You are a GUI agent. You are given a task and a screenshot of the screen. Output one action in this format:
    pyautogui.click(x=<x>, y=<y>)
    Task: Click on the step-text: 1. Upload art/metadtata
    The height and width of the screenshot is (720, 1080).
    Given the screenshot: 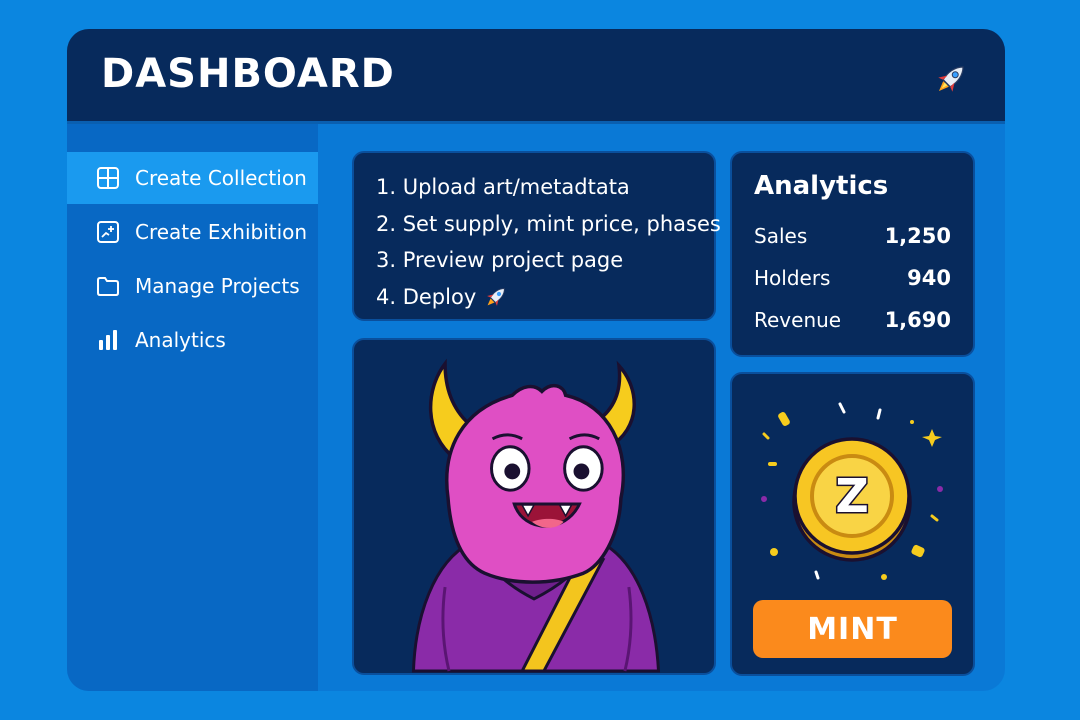 What is the action you would take?
    pyautogui.click(x=503, y=187)
    